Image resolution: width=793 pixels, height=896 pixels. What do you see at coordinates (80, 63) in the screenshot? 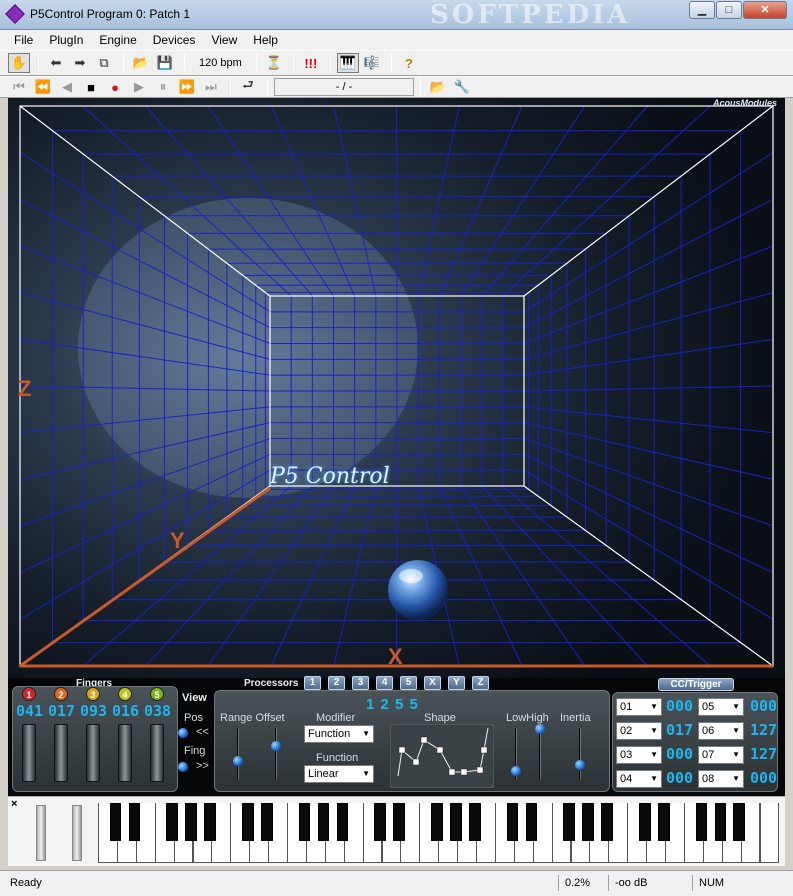
I see `forward-arrow-icon: ➡` at bounding box center [80, 63].